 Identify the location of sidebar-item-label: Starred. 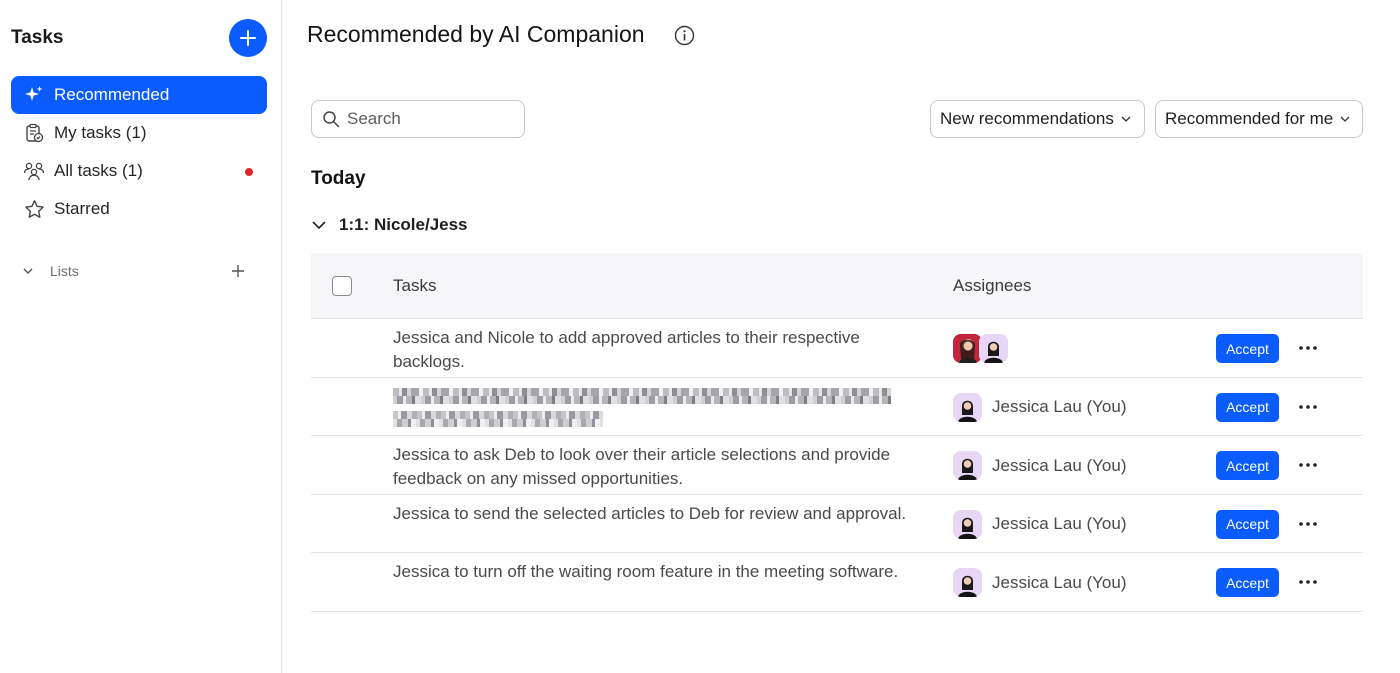
(82, 208).